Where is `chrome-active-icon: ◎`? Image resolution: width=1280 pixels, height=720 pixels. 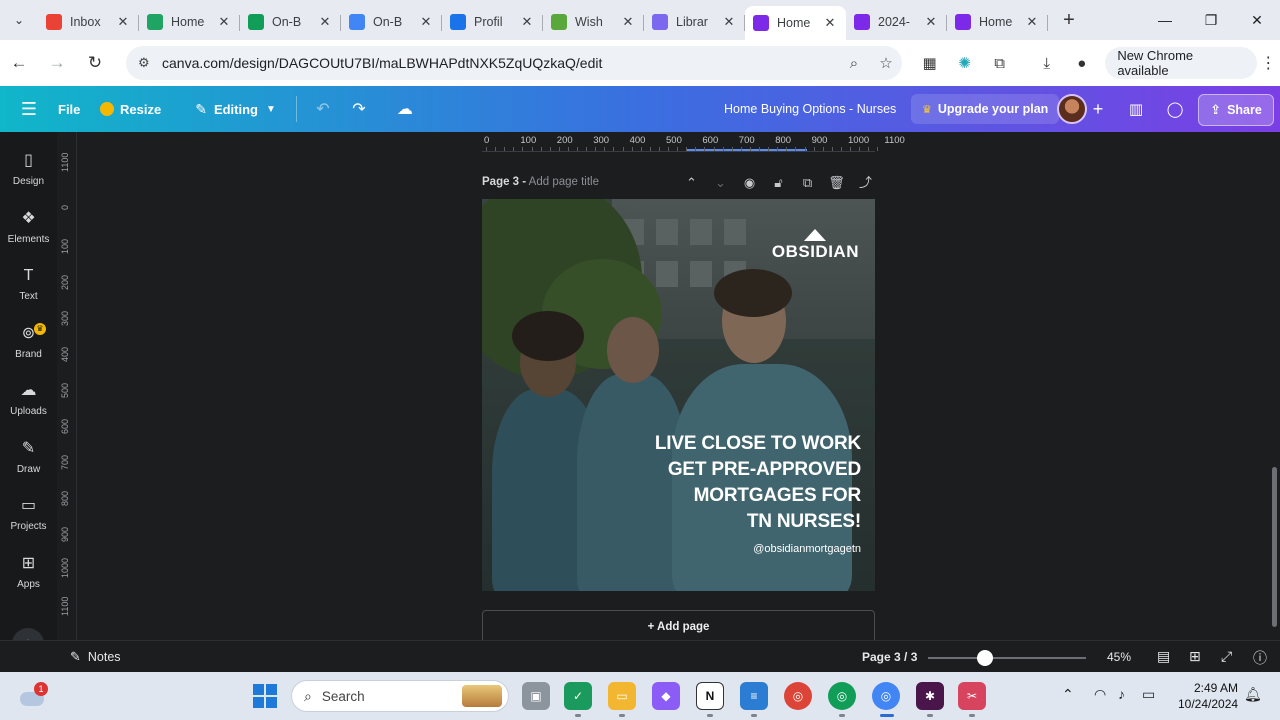 chrome-active-icon: ◎ is located at coordinates (886, 696).